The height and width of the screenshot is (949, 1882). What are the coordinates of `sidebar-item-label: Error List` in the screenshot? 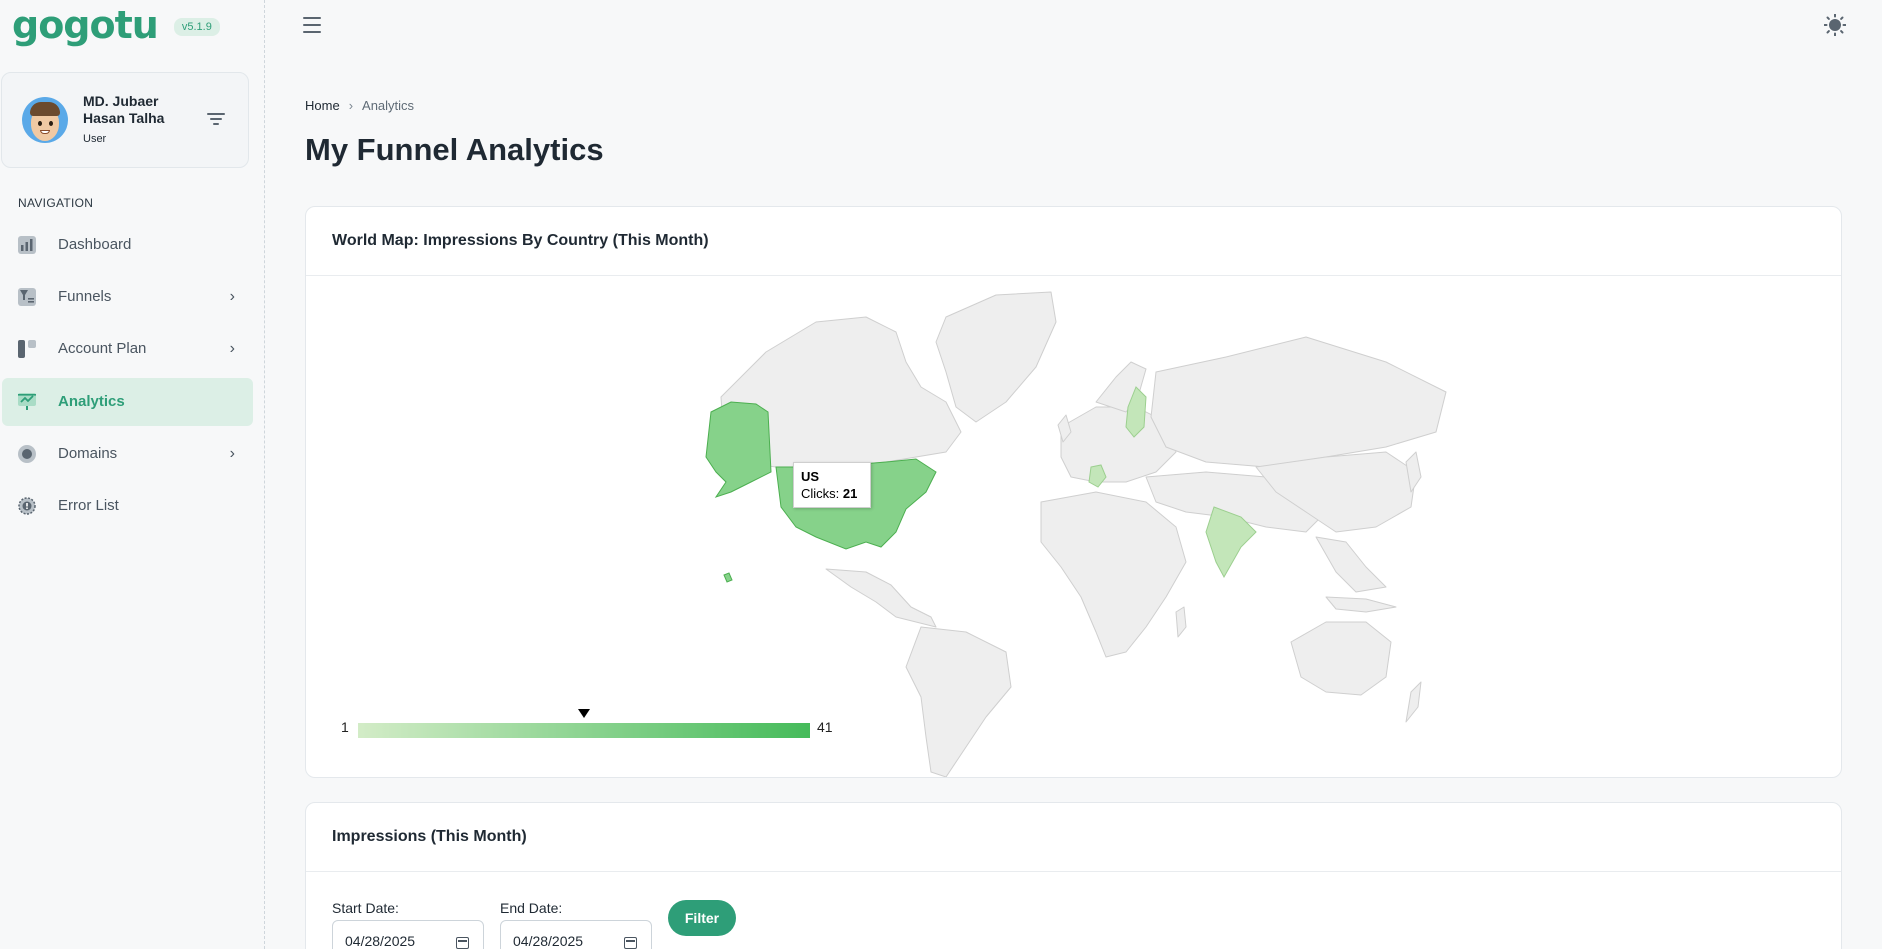 It's located at (88, 505).